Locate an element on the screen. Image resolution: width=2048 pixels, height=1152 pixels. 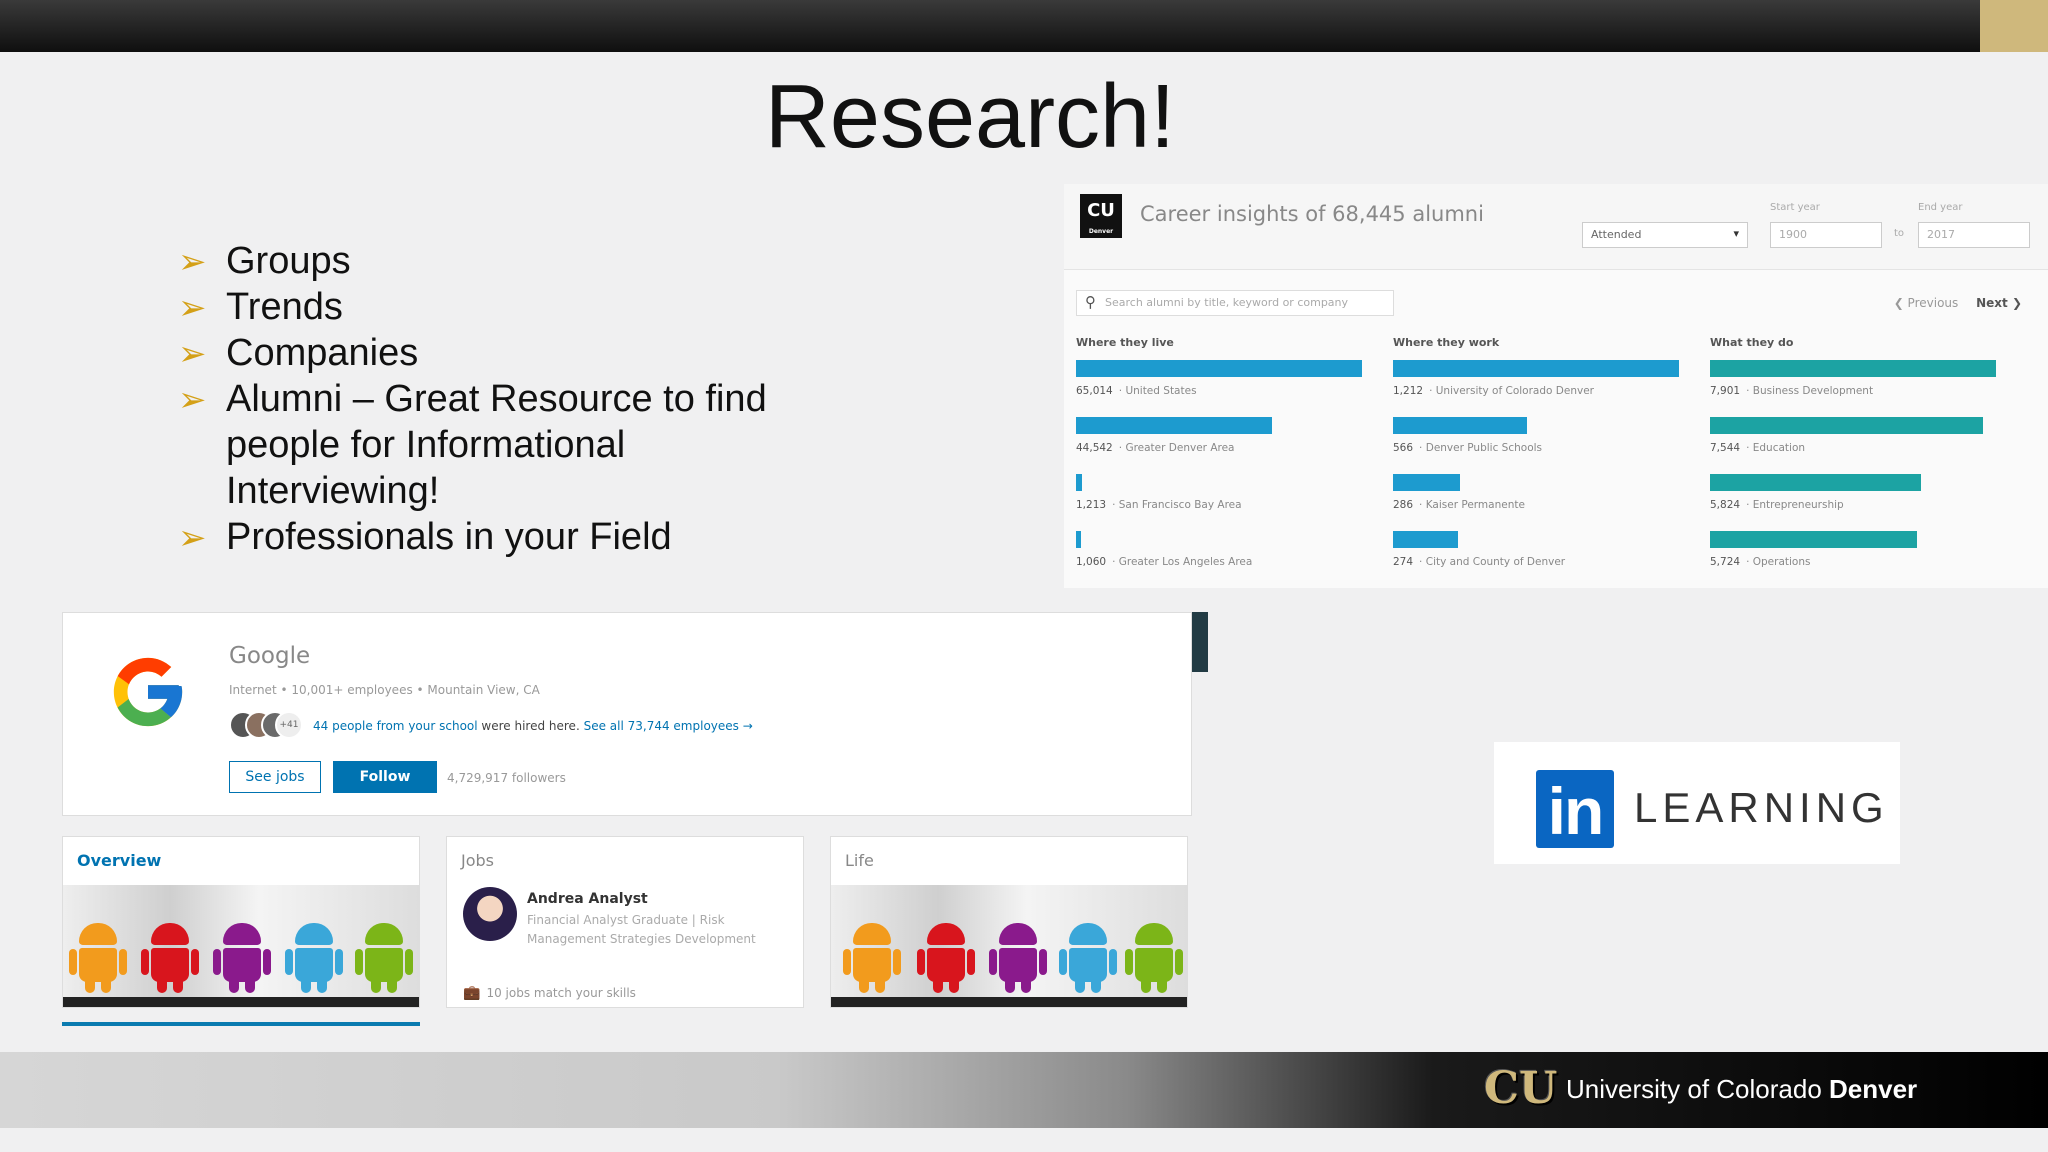
insight-label: 44,542 · Greater Denver Area is located at coordinates (1155, 448).